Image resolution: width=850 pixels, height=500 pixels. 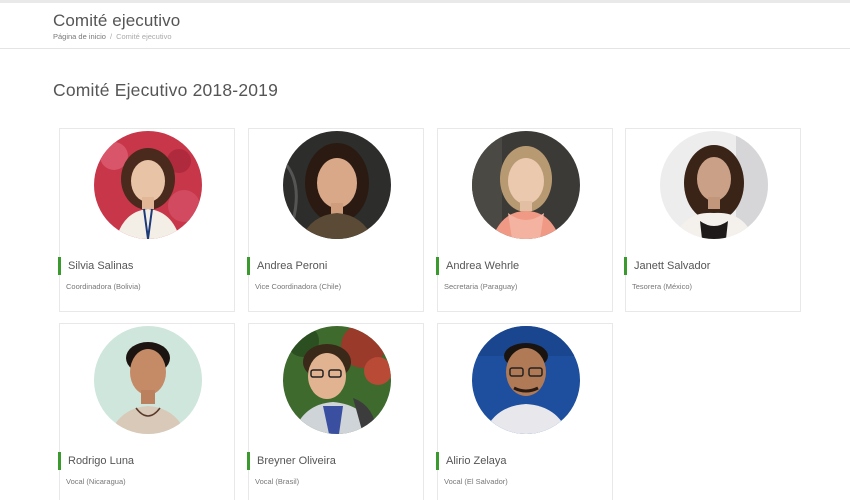 What do you see at coordinates (277, 481) in the screenshot?
I see `member-role: Vocal (Brasil)` at bounding box center [277, 481].